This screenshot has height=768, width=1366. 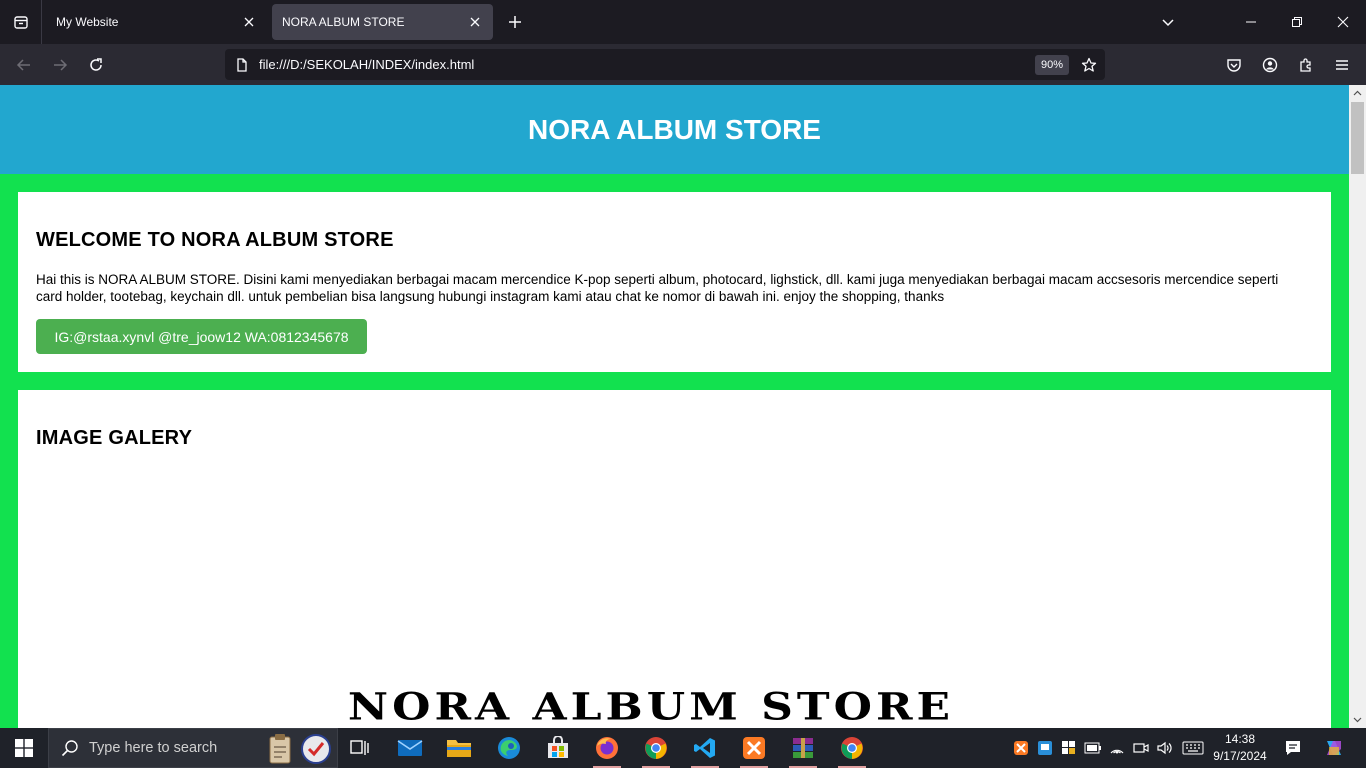 I want to click on url-text: file:///D:/SEKOLAH/INDEX/index.html, so click(x=647, y=64).